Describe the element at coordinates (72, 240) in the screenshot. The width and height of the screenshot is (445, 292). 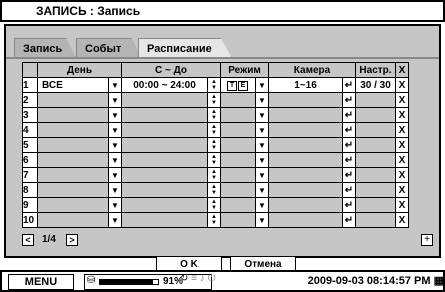
I see `next-page-button: >` at that location.